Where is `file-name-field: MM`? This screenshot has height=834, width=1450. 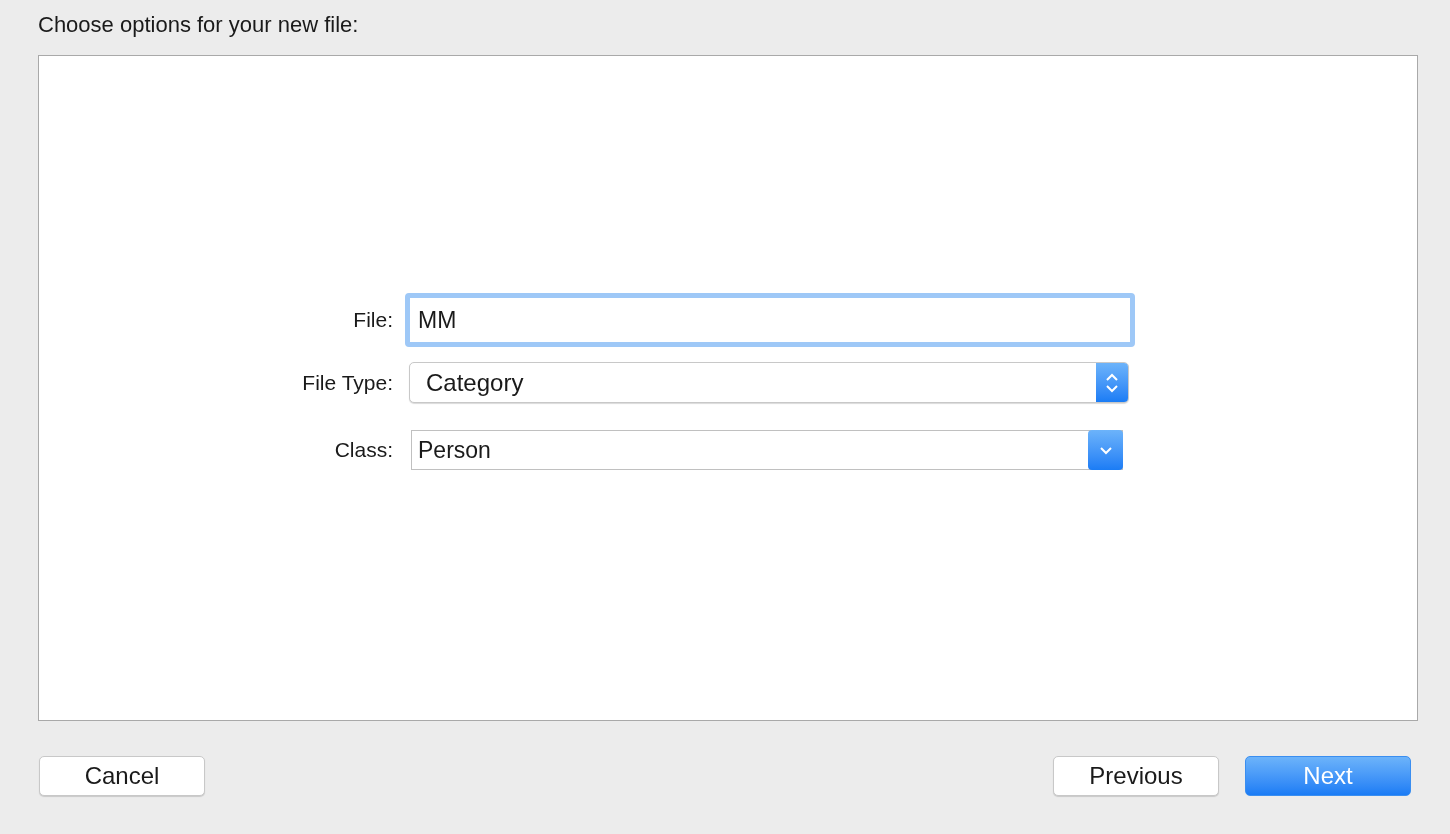 file-name-field: MM is located at coordinates (770, 320).